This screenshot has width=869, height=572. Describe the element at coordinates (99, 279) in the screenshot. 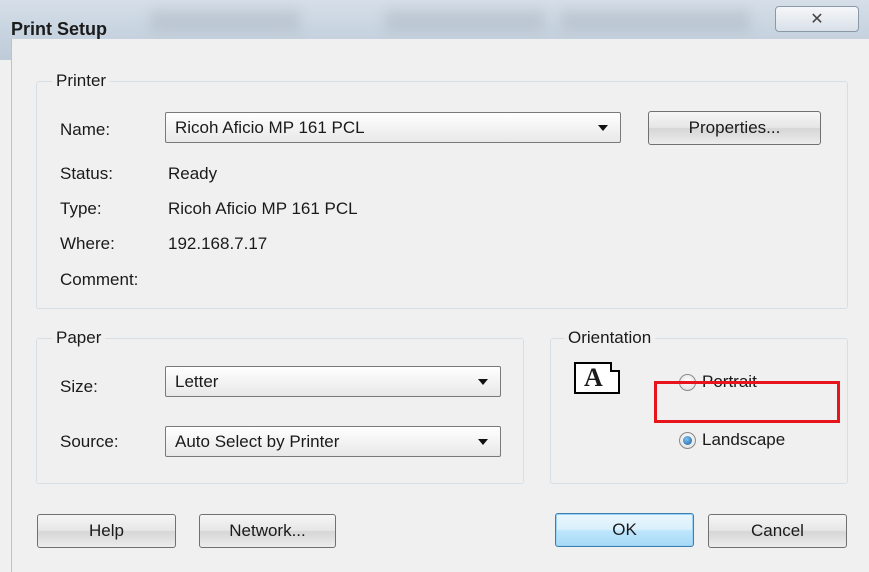

I see `comment-label: Comment:` at that location.